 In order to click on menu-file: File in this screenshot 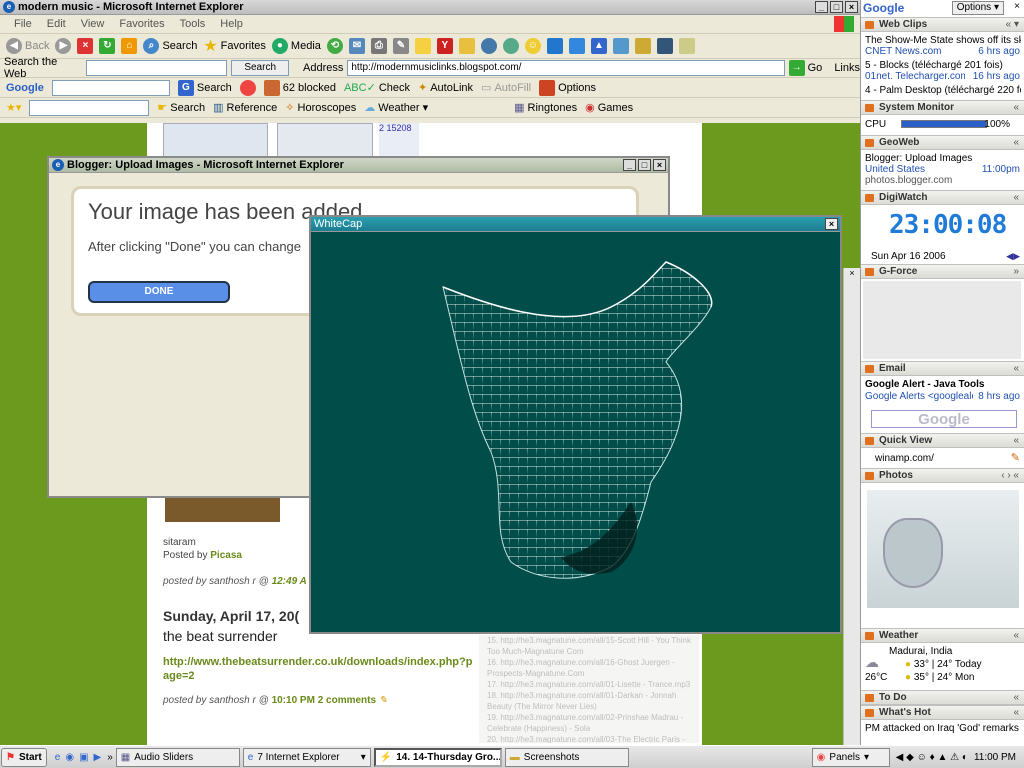, I will do `click(23, 24)`.